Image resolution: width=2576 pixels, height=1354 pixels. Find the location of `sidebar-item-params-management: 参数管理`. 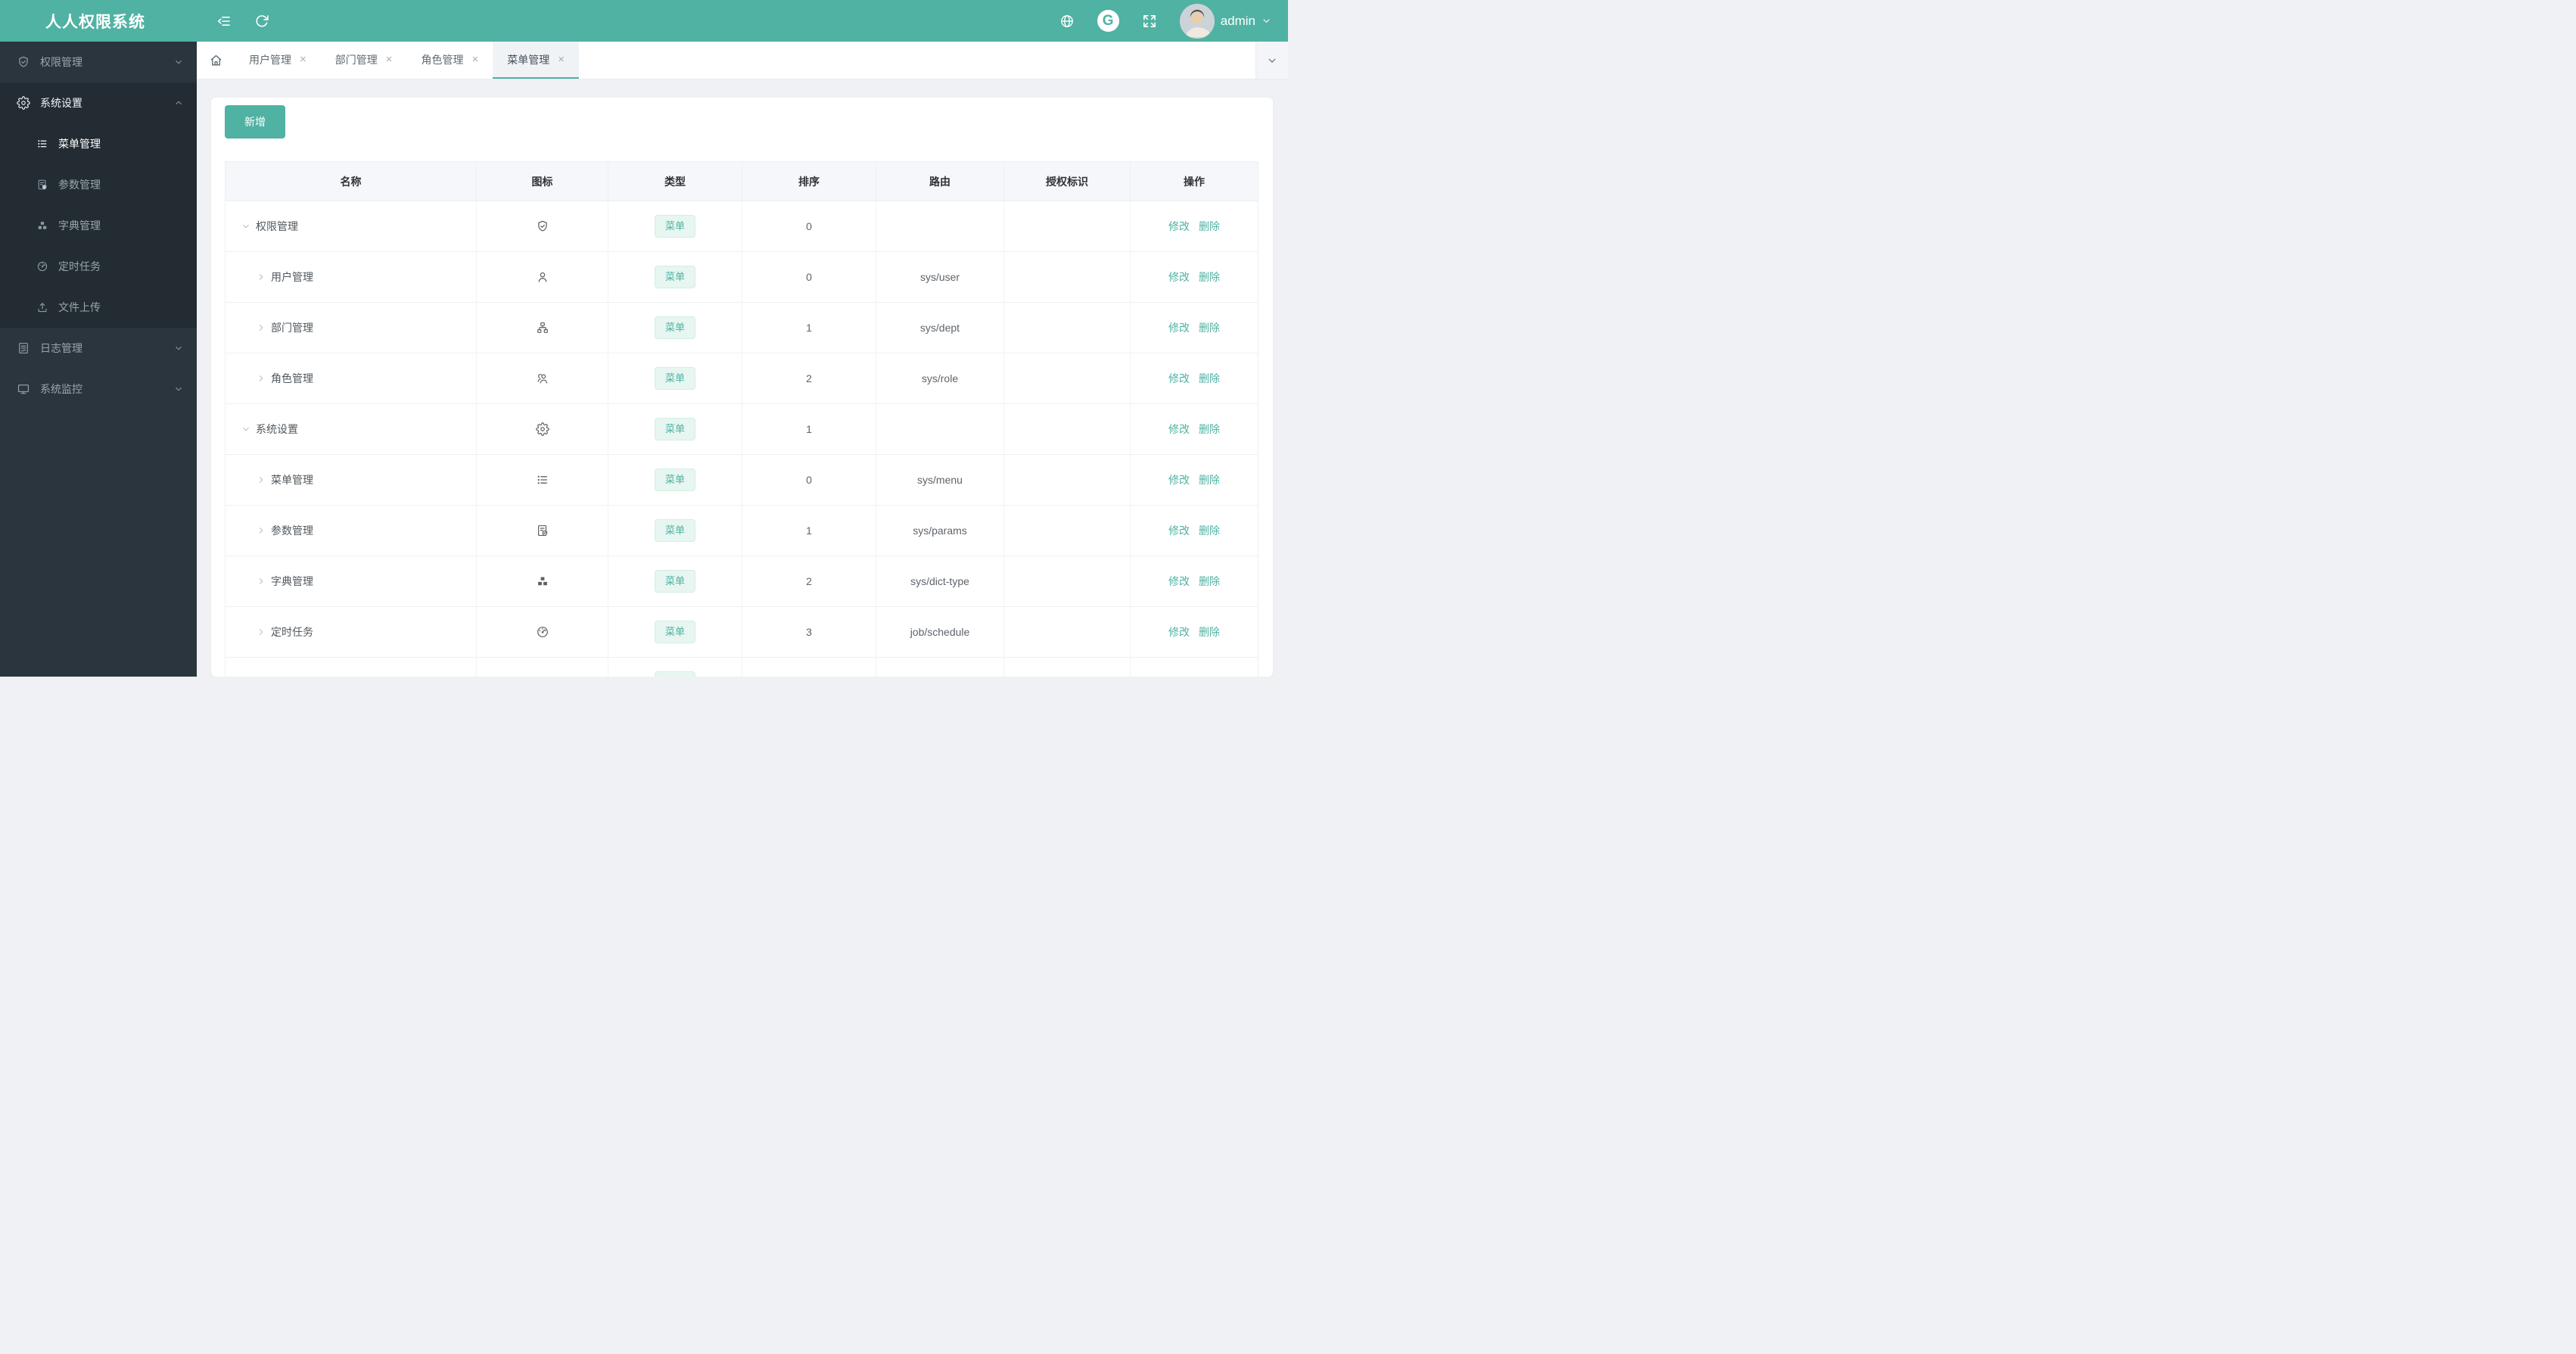

sidebar-item-params-management: 参数管理 is located at coordinates (98, 184).